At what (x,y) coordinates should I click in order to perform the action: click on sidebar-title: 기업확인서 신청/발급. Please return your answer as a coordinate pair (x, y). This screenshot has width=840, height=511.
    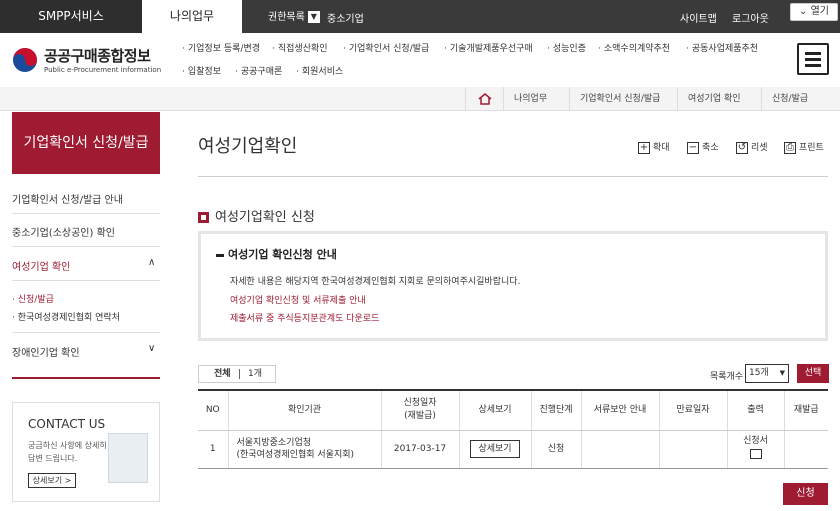
    Looking at the image, I should click on (86, 143).